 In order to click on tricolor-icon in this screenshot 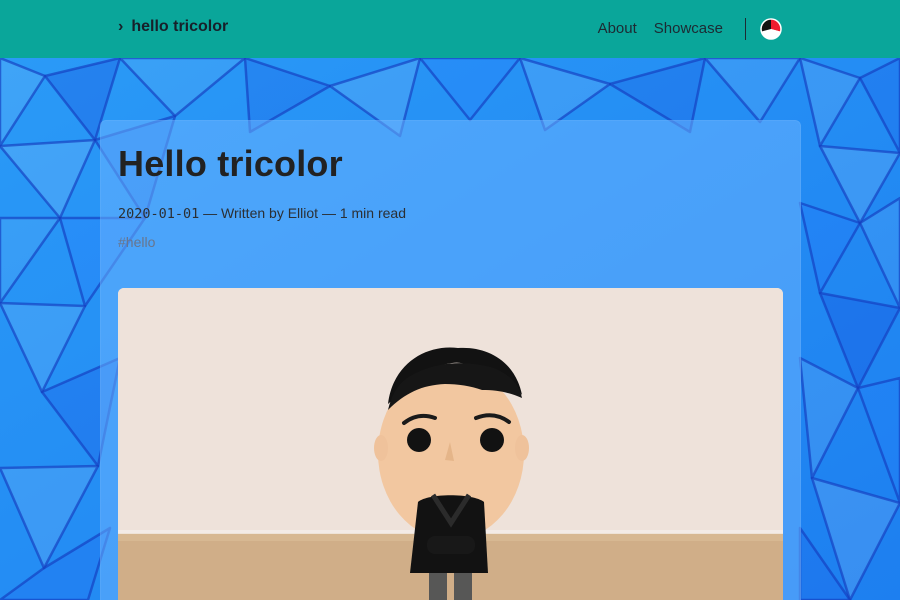, I will do `click(771, 29)`.